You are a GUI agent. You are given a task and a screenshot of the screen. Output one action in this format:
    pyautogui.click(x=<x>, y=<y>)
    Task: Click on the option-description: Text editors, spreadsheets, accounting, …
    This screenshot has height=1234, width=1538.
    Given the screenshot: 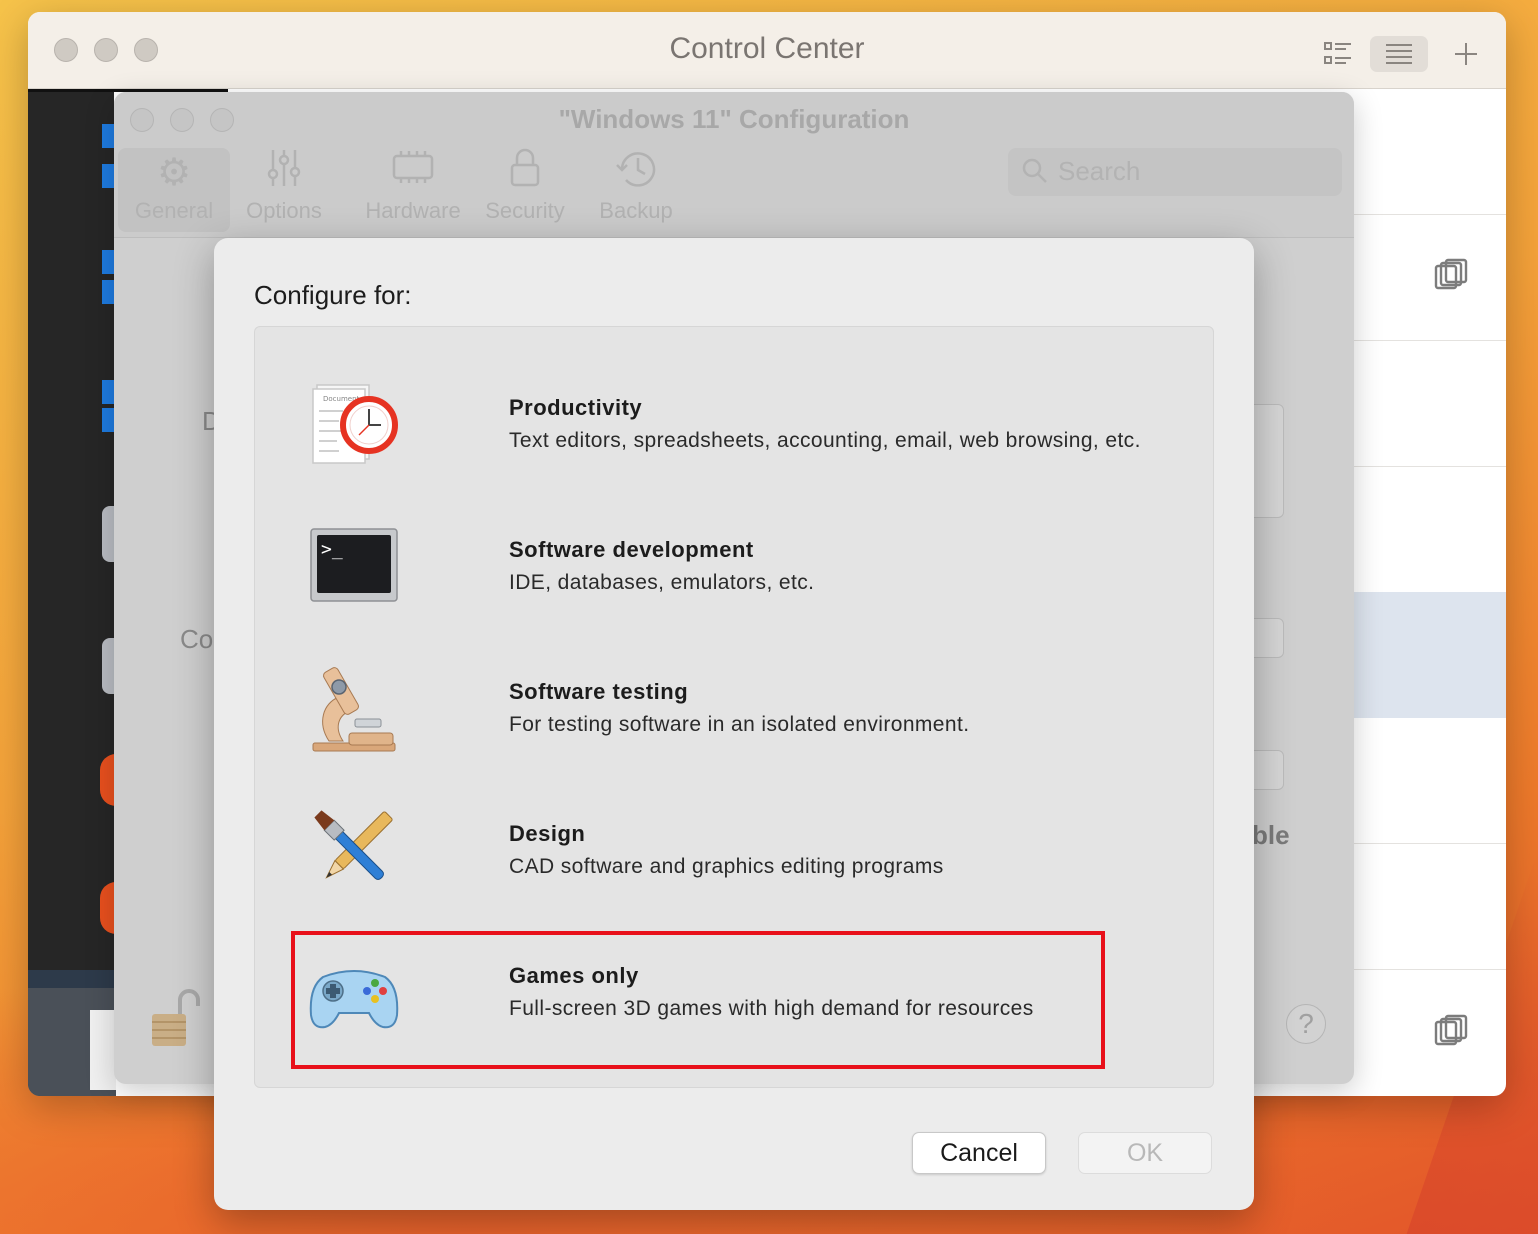 What is the action you would take?
    pyautogui.click(x=825, y=440)
    